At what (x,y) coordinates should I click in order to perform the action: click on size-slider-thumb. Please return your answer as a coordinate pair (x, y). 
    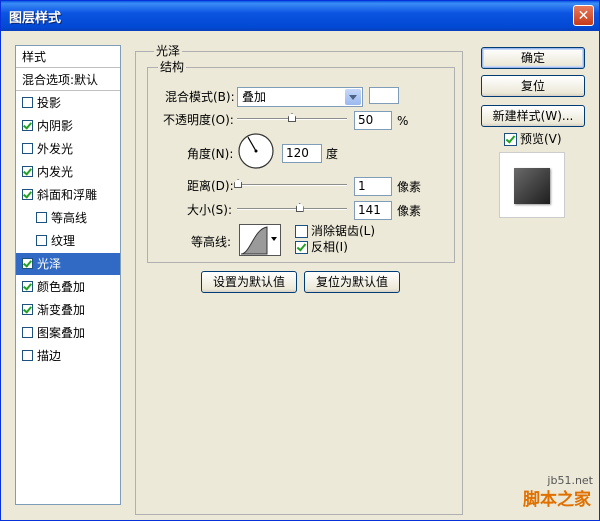
    Looking at the image, I should click on (299, 207).